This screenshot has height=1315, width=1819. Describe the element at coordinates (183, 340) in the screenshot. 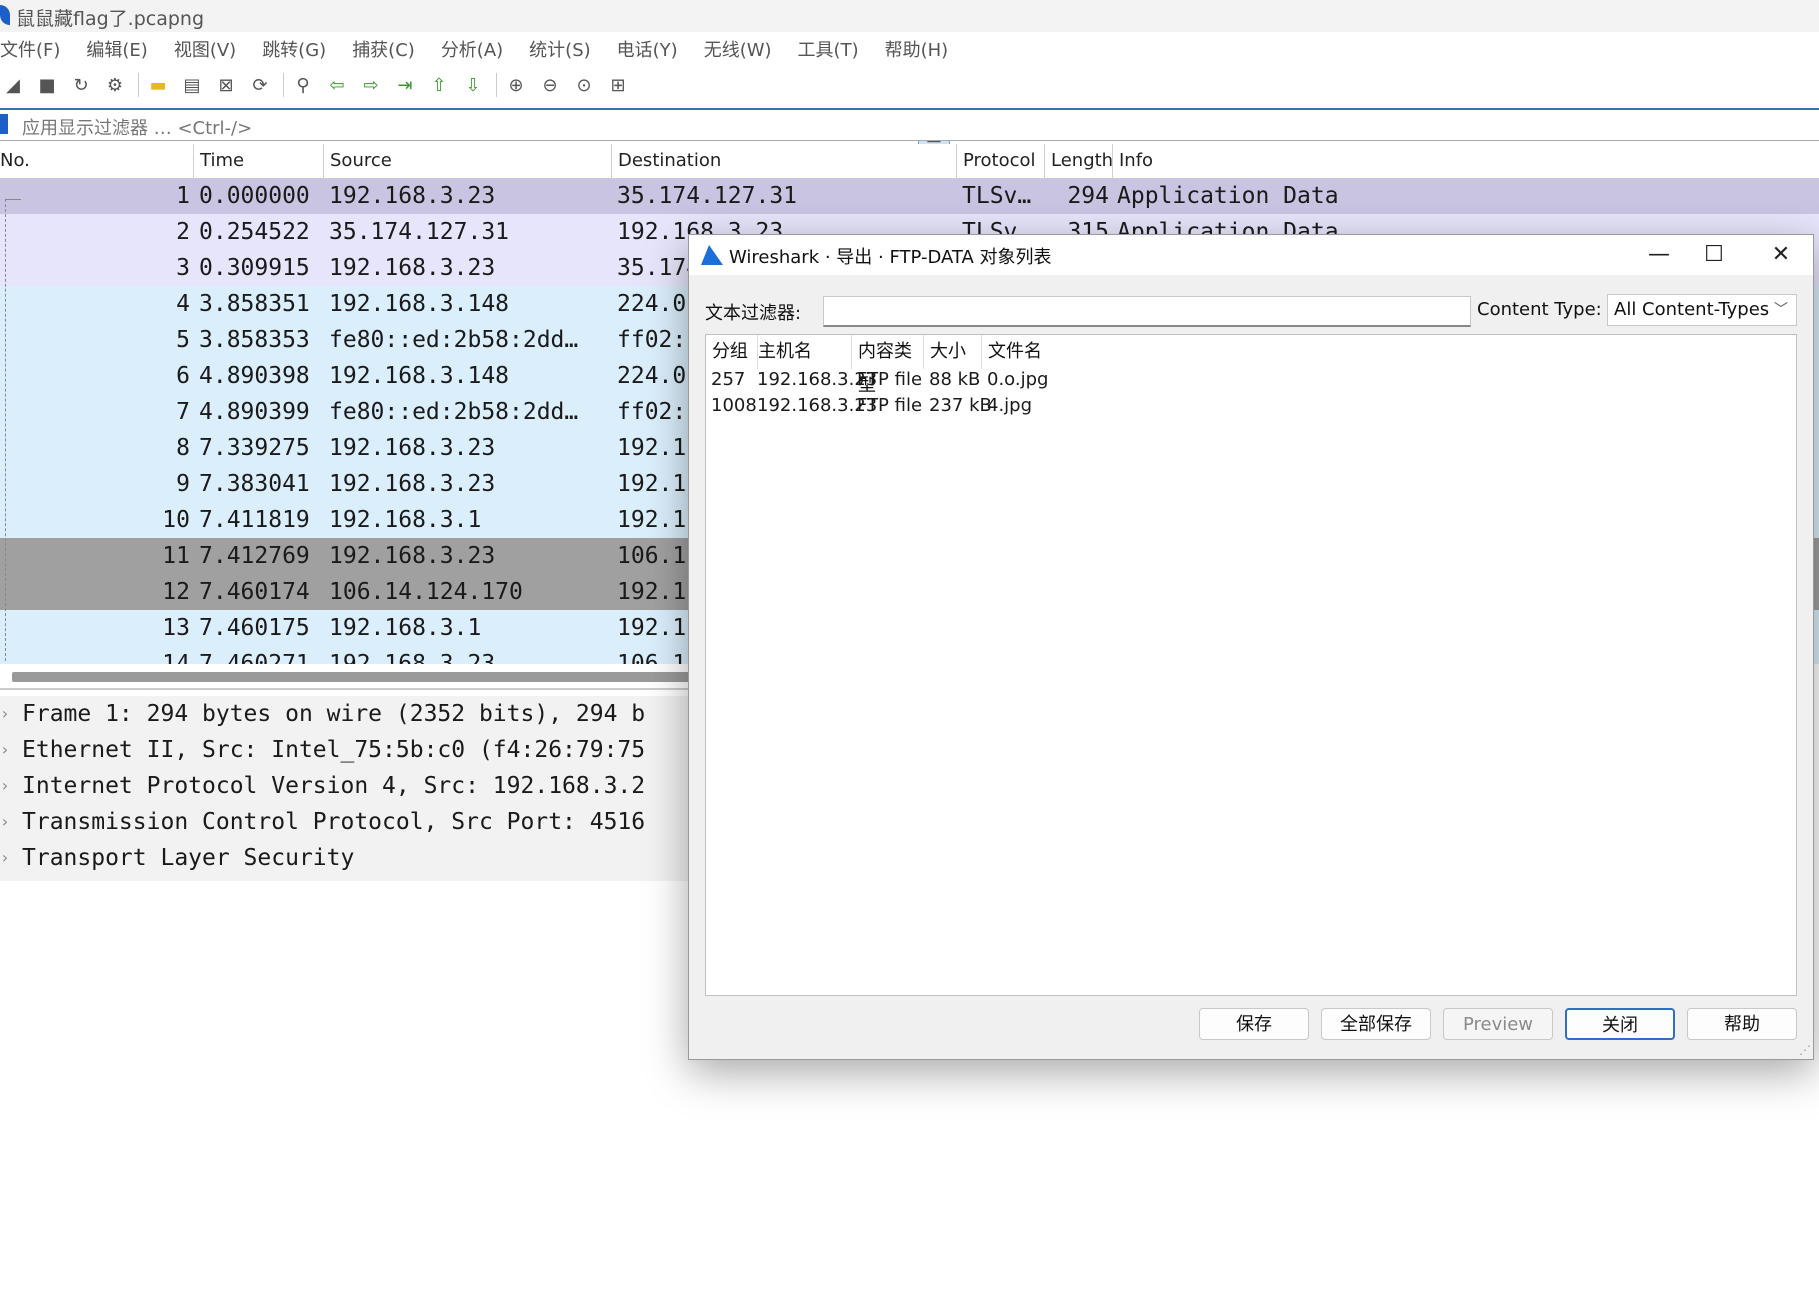

I see `packet-no: 5` at that location.